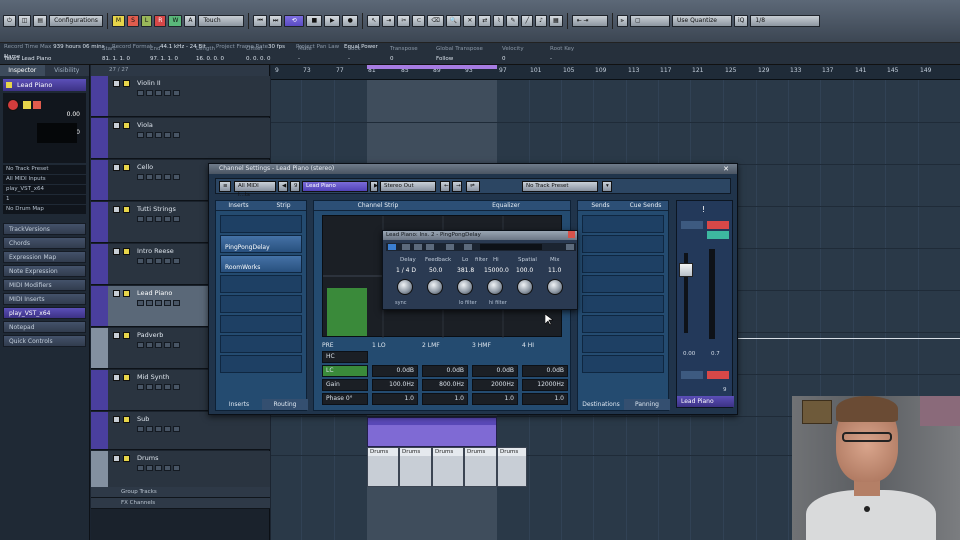  Describe the element at coordinates (305, 54) in the screenshot. I see `mute-field: Mute -` at that location.